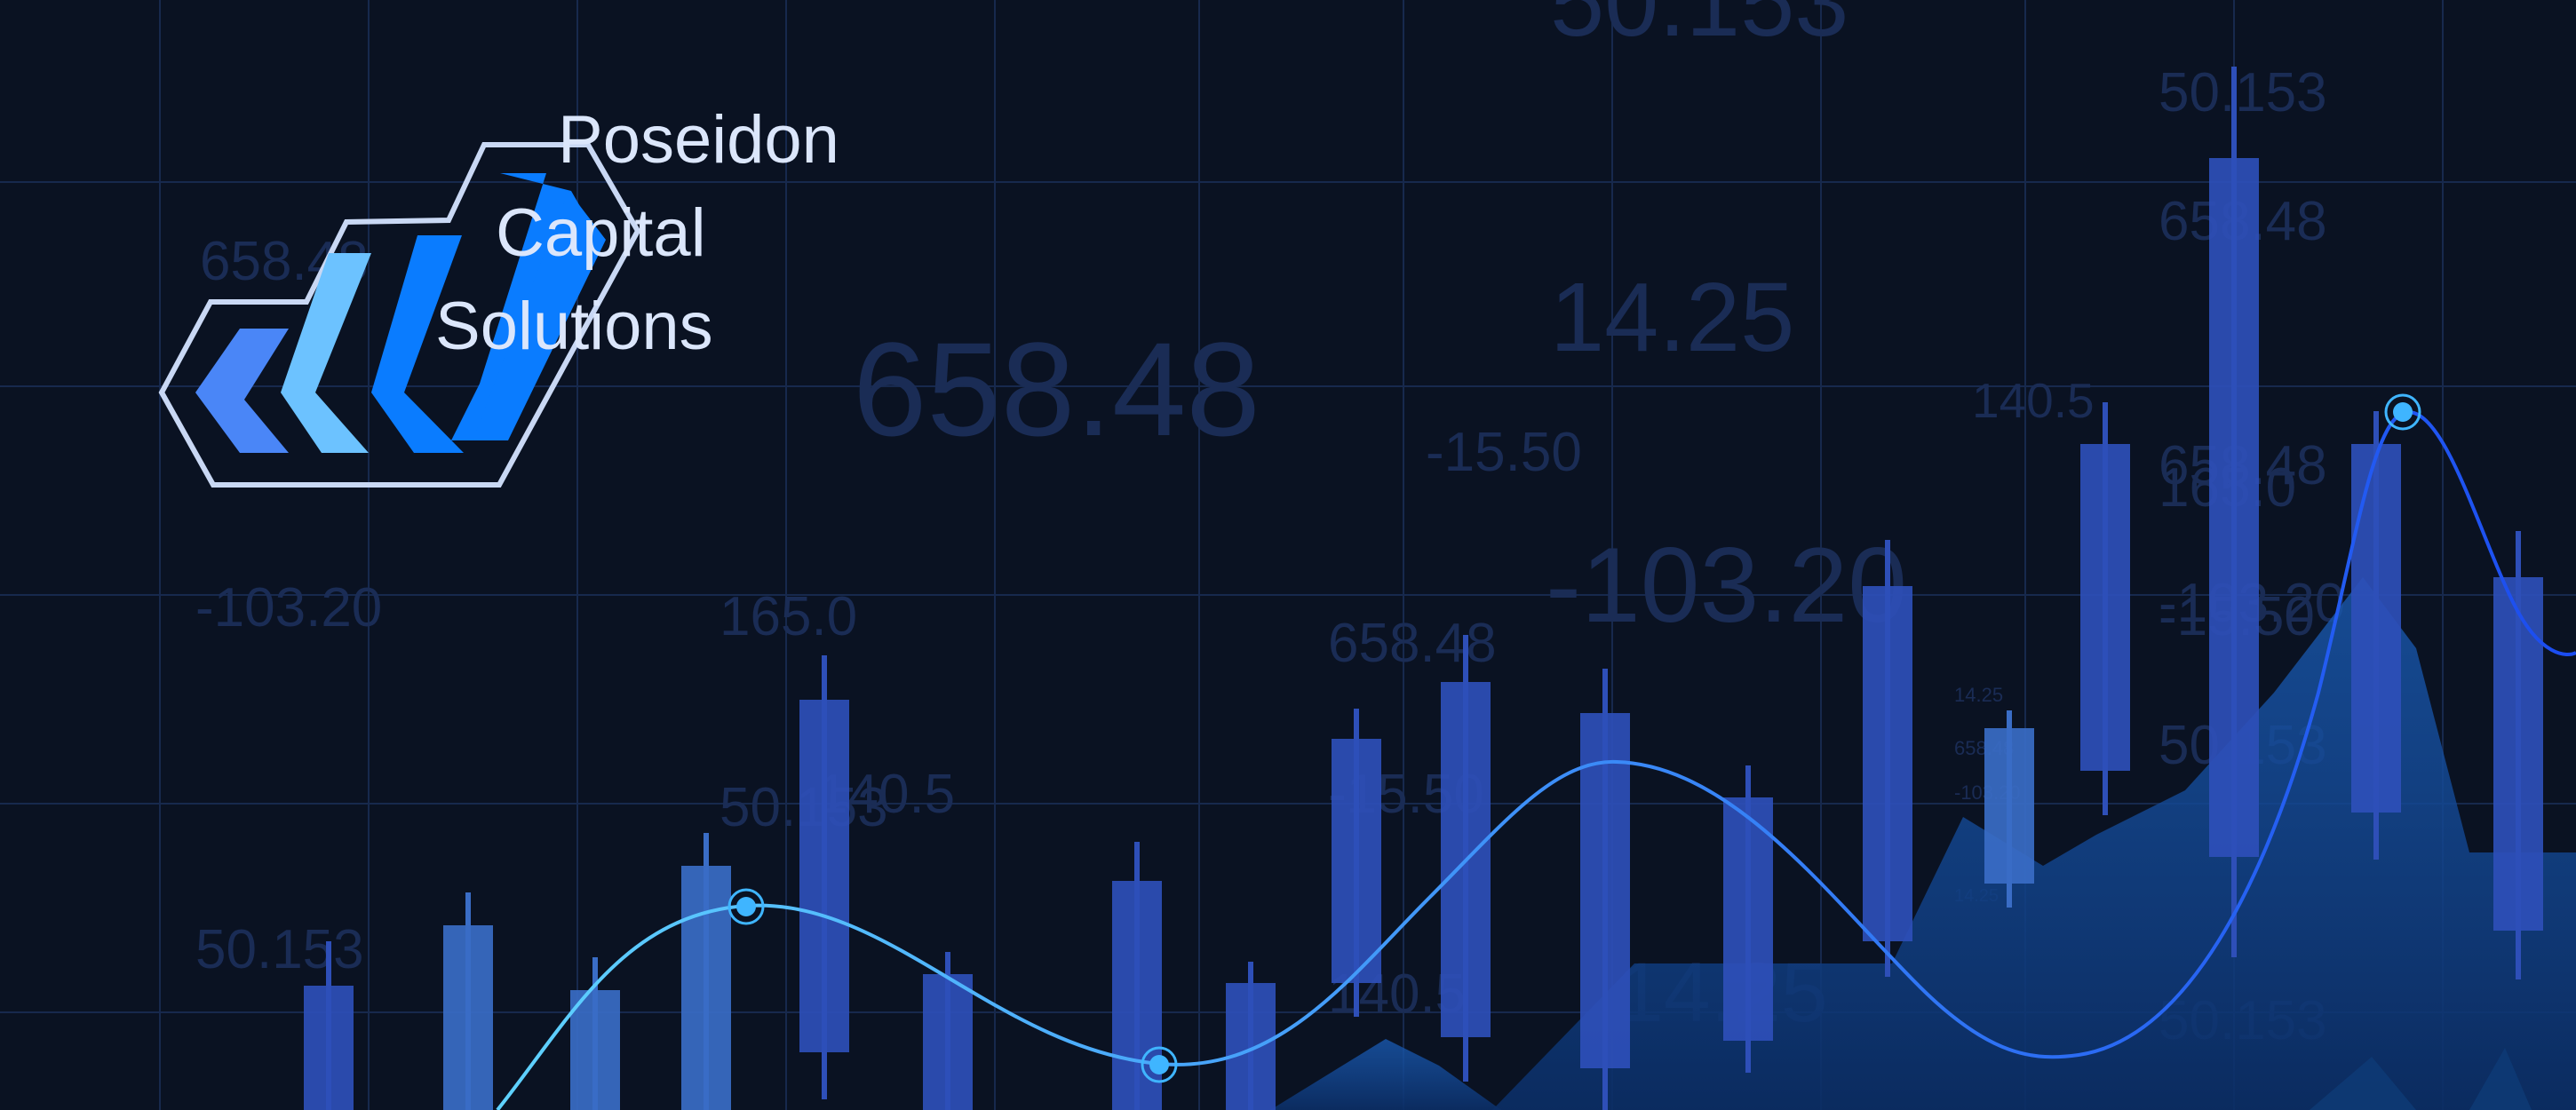 This screenshot has height=1110, width=2576. I want to click on brand-name-line-2: Capital, so click(601, 233).